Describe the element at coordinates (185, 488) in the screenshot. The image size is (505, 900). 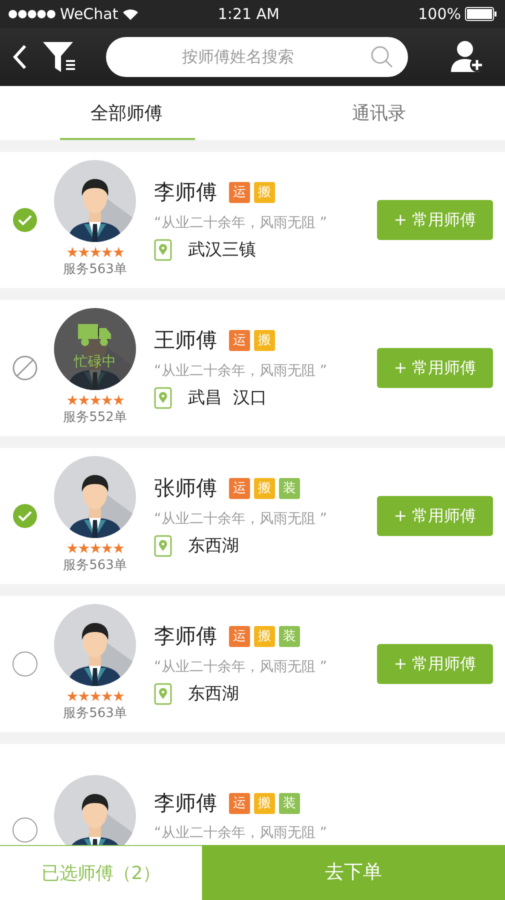
I see `master-name: 张师傅` at that location.